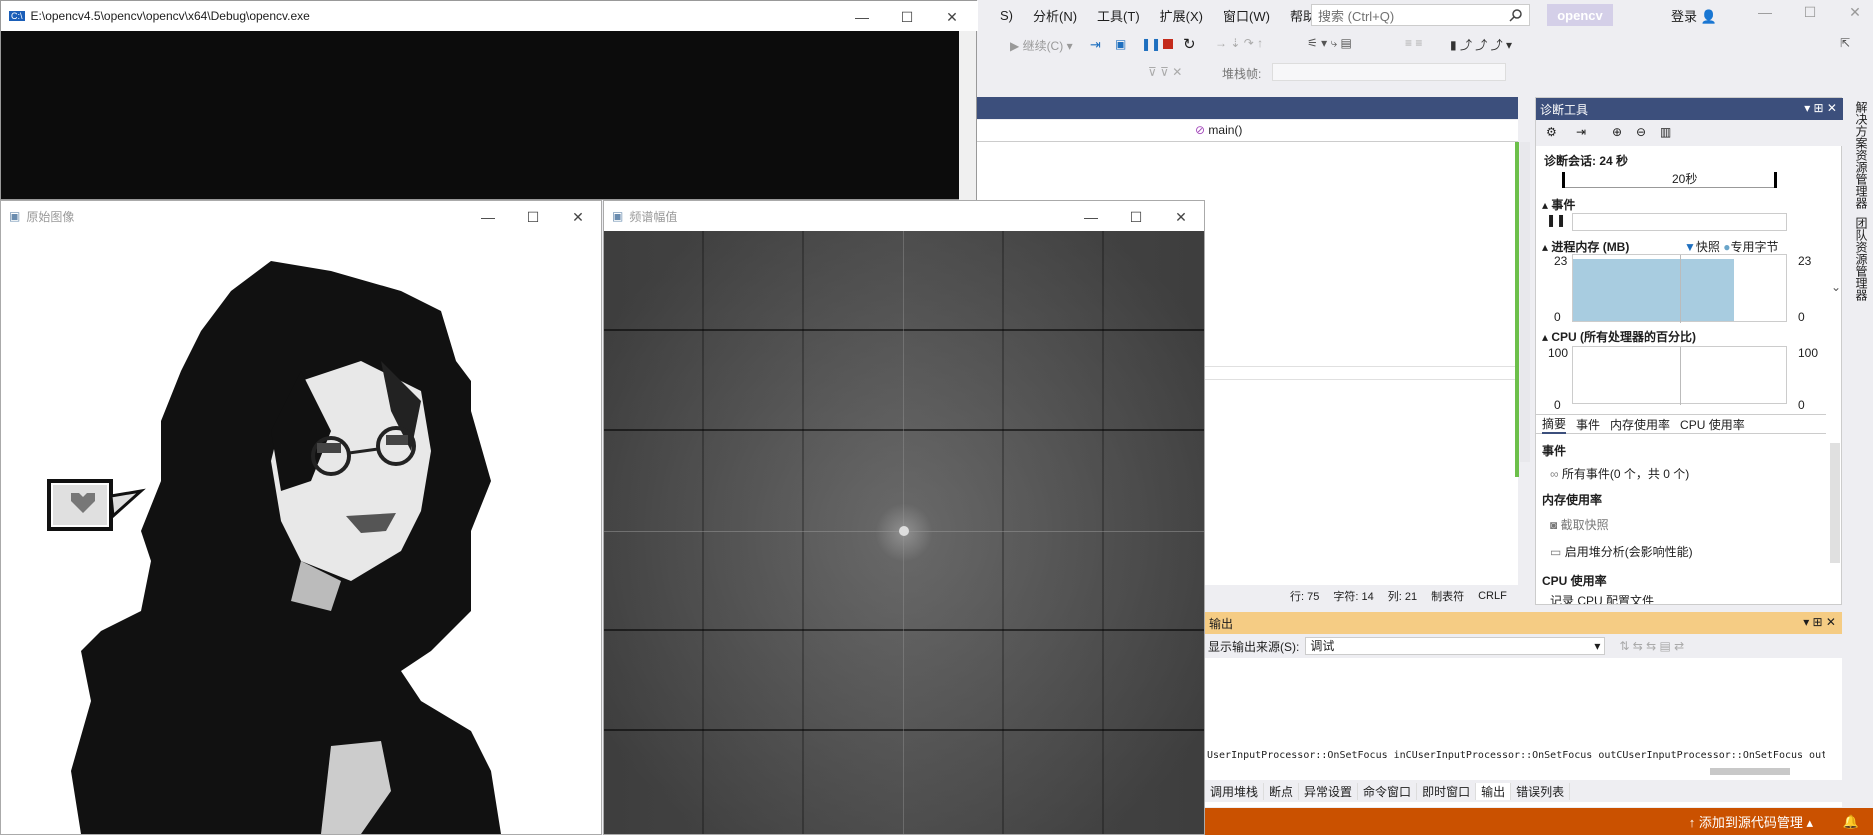  I want to click on menu-item: 分析(N), so click(1055, 15).